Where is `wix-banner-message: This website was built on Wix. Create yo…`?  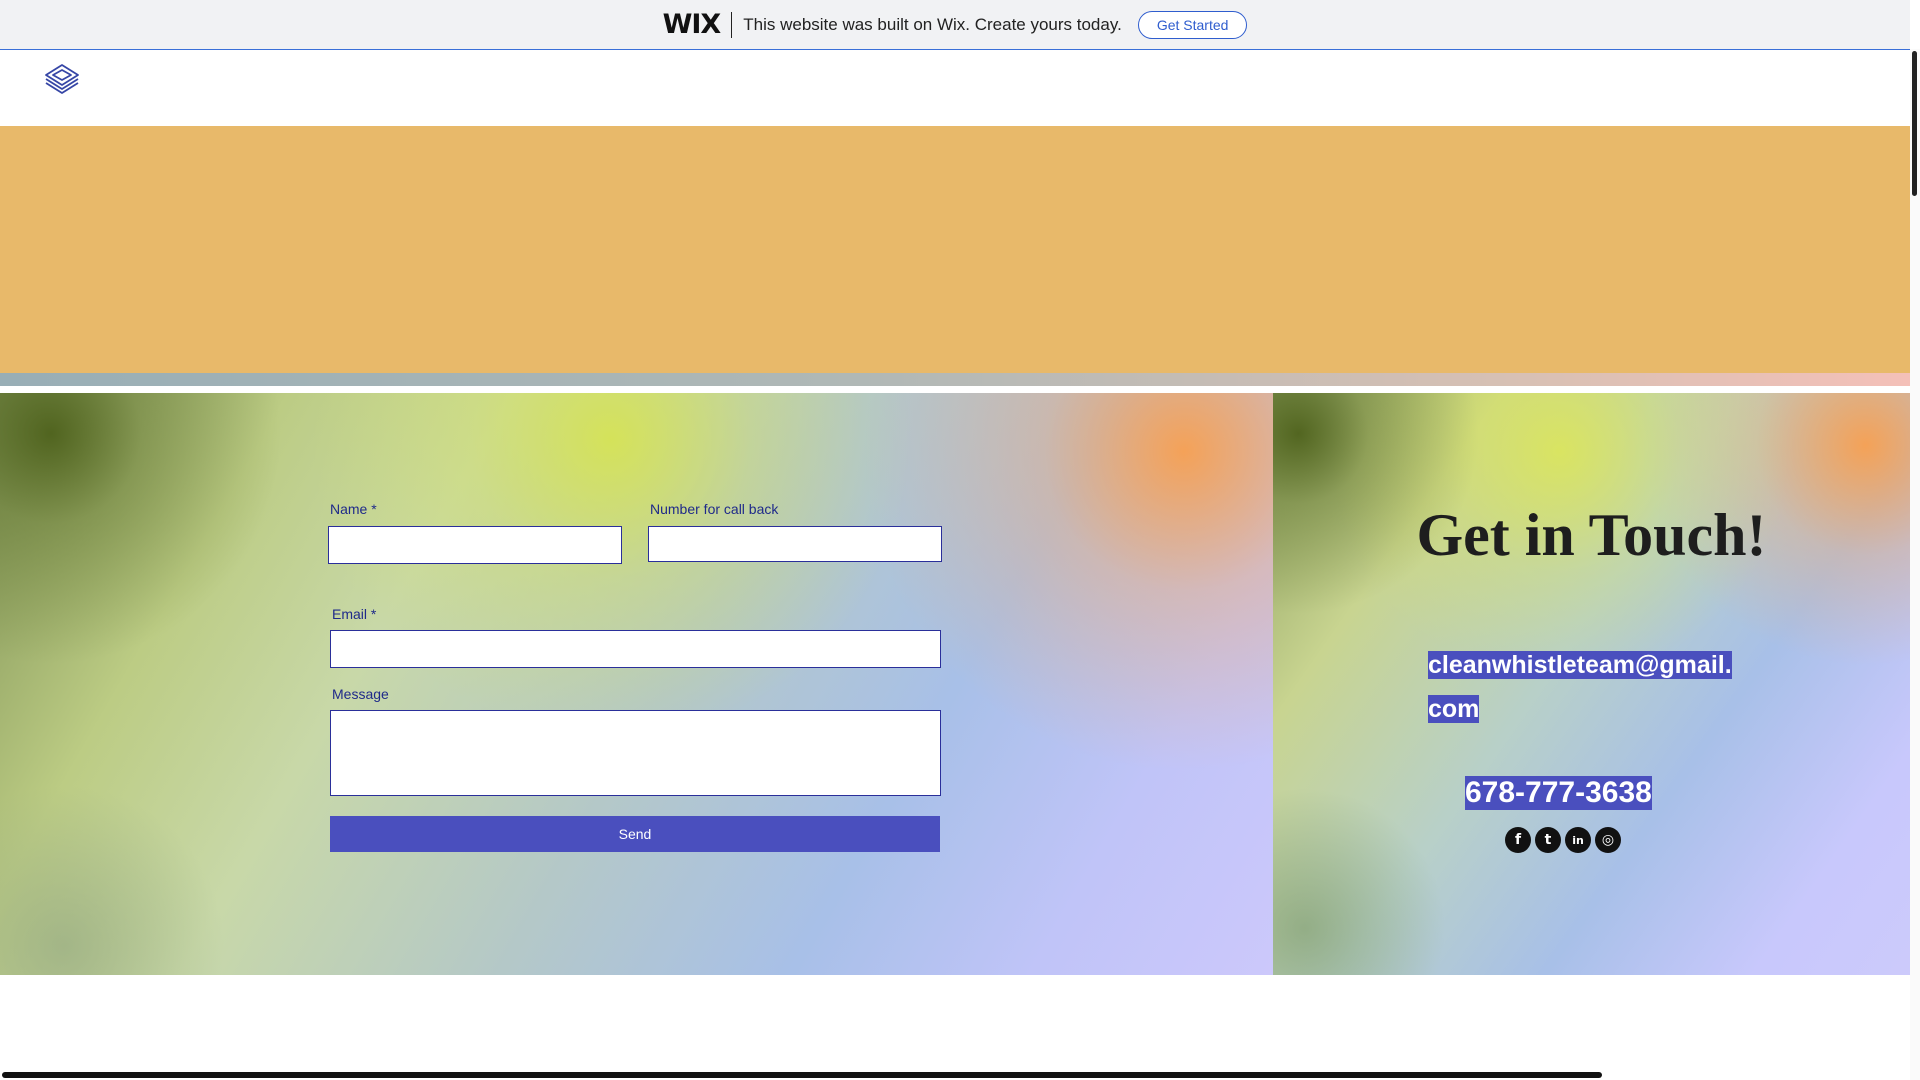
wix-banner-message: This website was built on Wix. Create yo… is located at coordinates (932, 24).